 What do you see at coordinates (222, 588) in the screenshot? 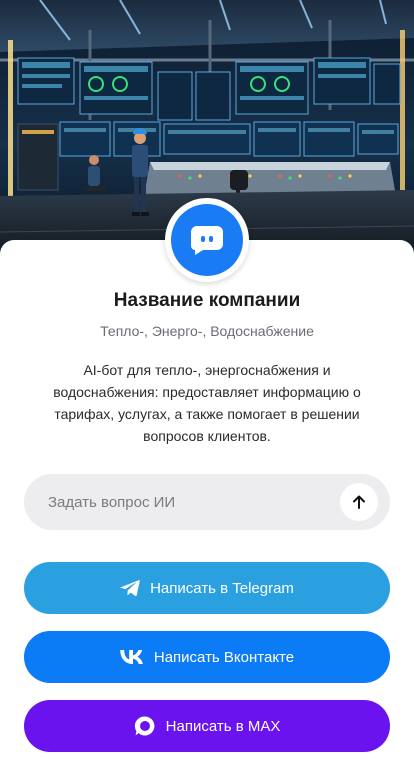
I see `telegram-button-label: Написать в Telegram` at bounding box center [222, 588].